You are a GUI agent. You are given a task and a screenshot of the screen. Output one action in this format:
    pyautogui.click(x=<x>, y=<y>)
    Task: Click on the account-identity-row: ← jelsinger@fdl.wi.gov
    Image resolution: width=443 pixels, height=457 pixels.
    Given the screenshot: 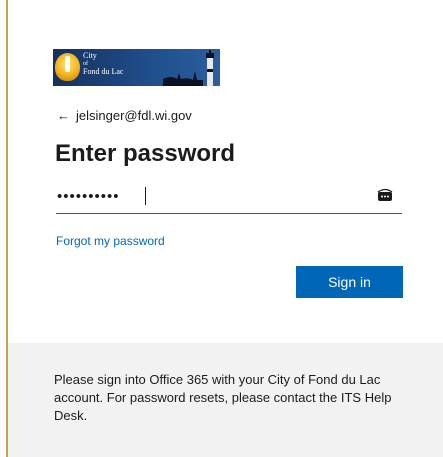 What is the action you would take?
    pyautogui.click(x=124, y=115)
    